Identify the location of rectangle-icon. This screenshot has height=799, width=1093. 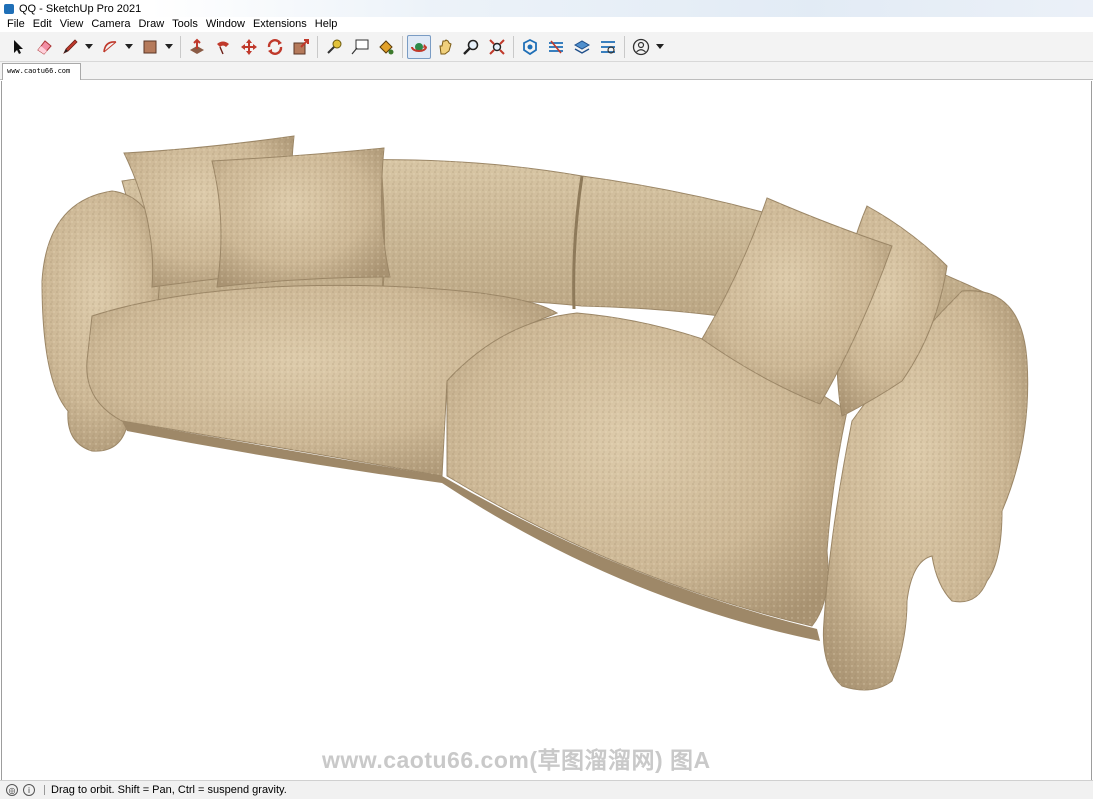
(150, 46).